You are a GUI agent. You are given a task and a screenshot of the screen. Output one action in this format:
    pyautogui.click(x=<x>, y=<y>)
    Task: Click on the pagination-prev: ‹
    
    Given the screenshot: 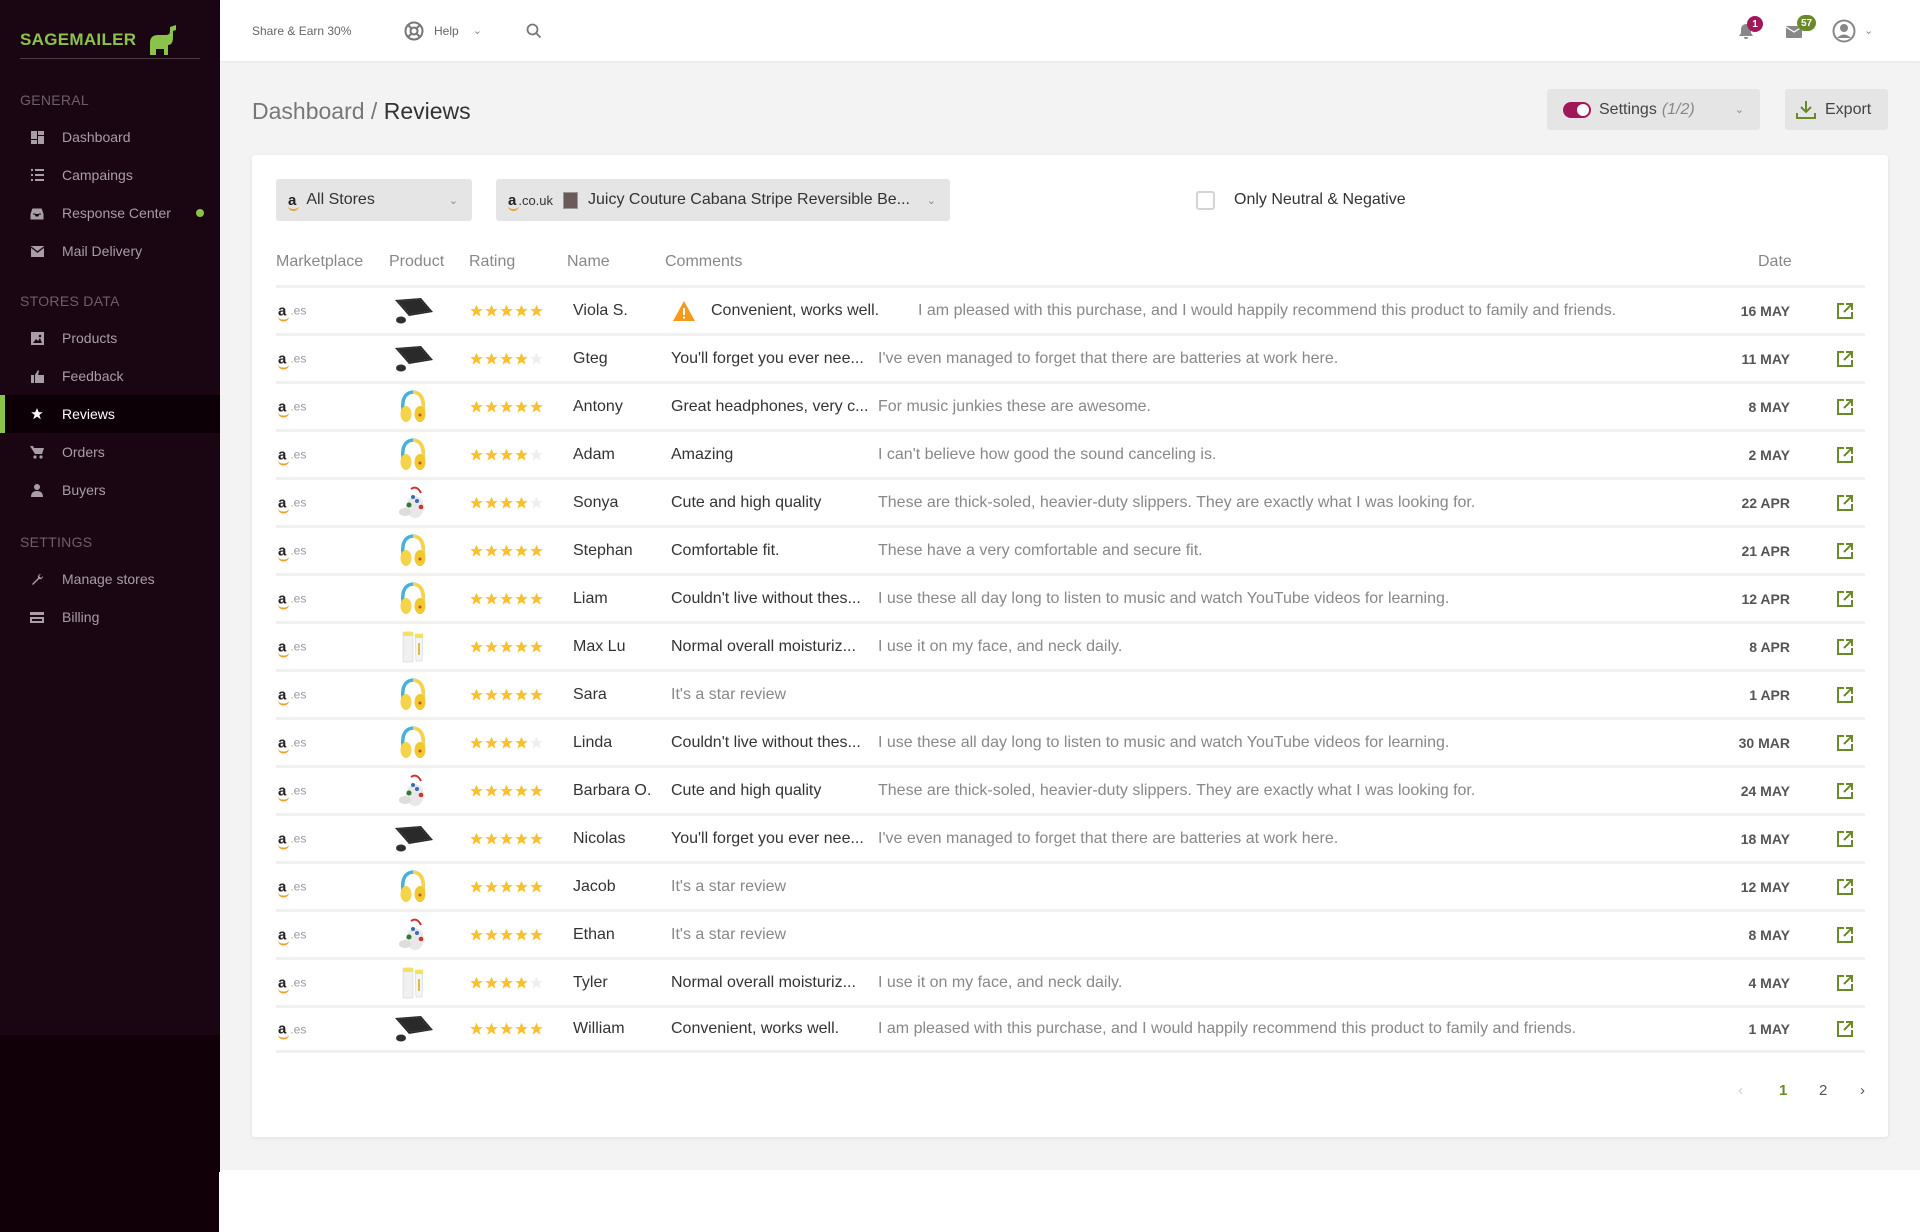 What is the action you would take?
    pyautogui.click(x=1740, y=1090)
    